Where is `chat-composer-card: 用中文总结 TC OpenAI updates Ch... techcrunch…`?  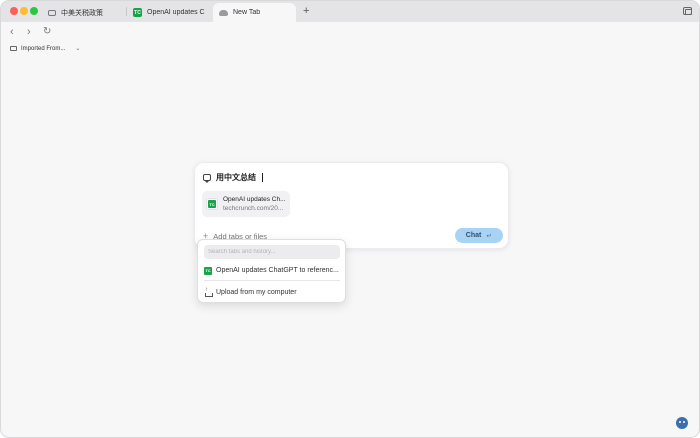 chat-composer-card: 用中文总结 TC OpenAI updates Ch... techcrunch… is located at coordinates (351, 205).